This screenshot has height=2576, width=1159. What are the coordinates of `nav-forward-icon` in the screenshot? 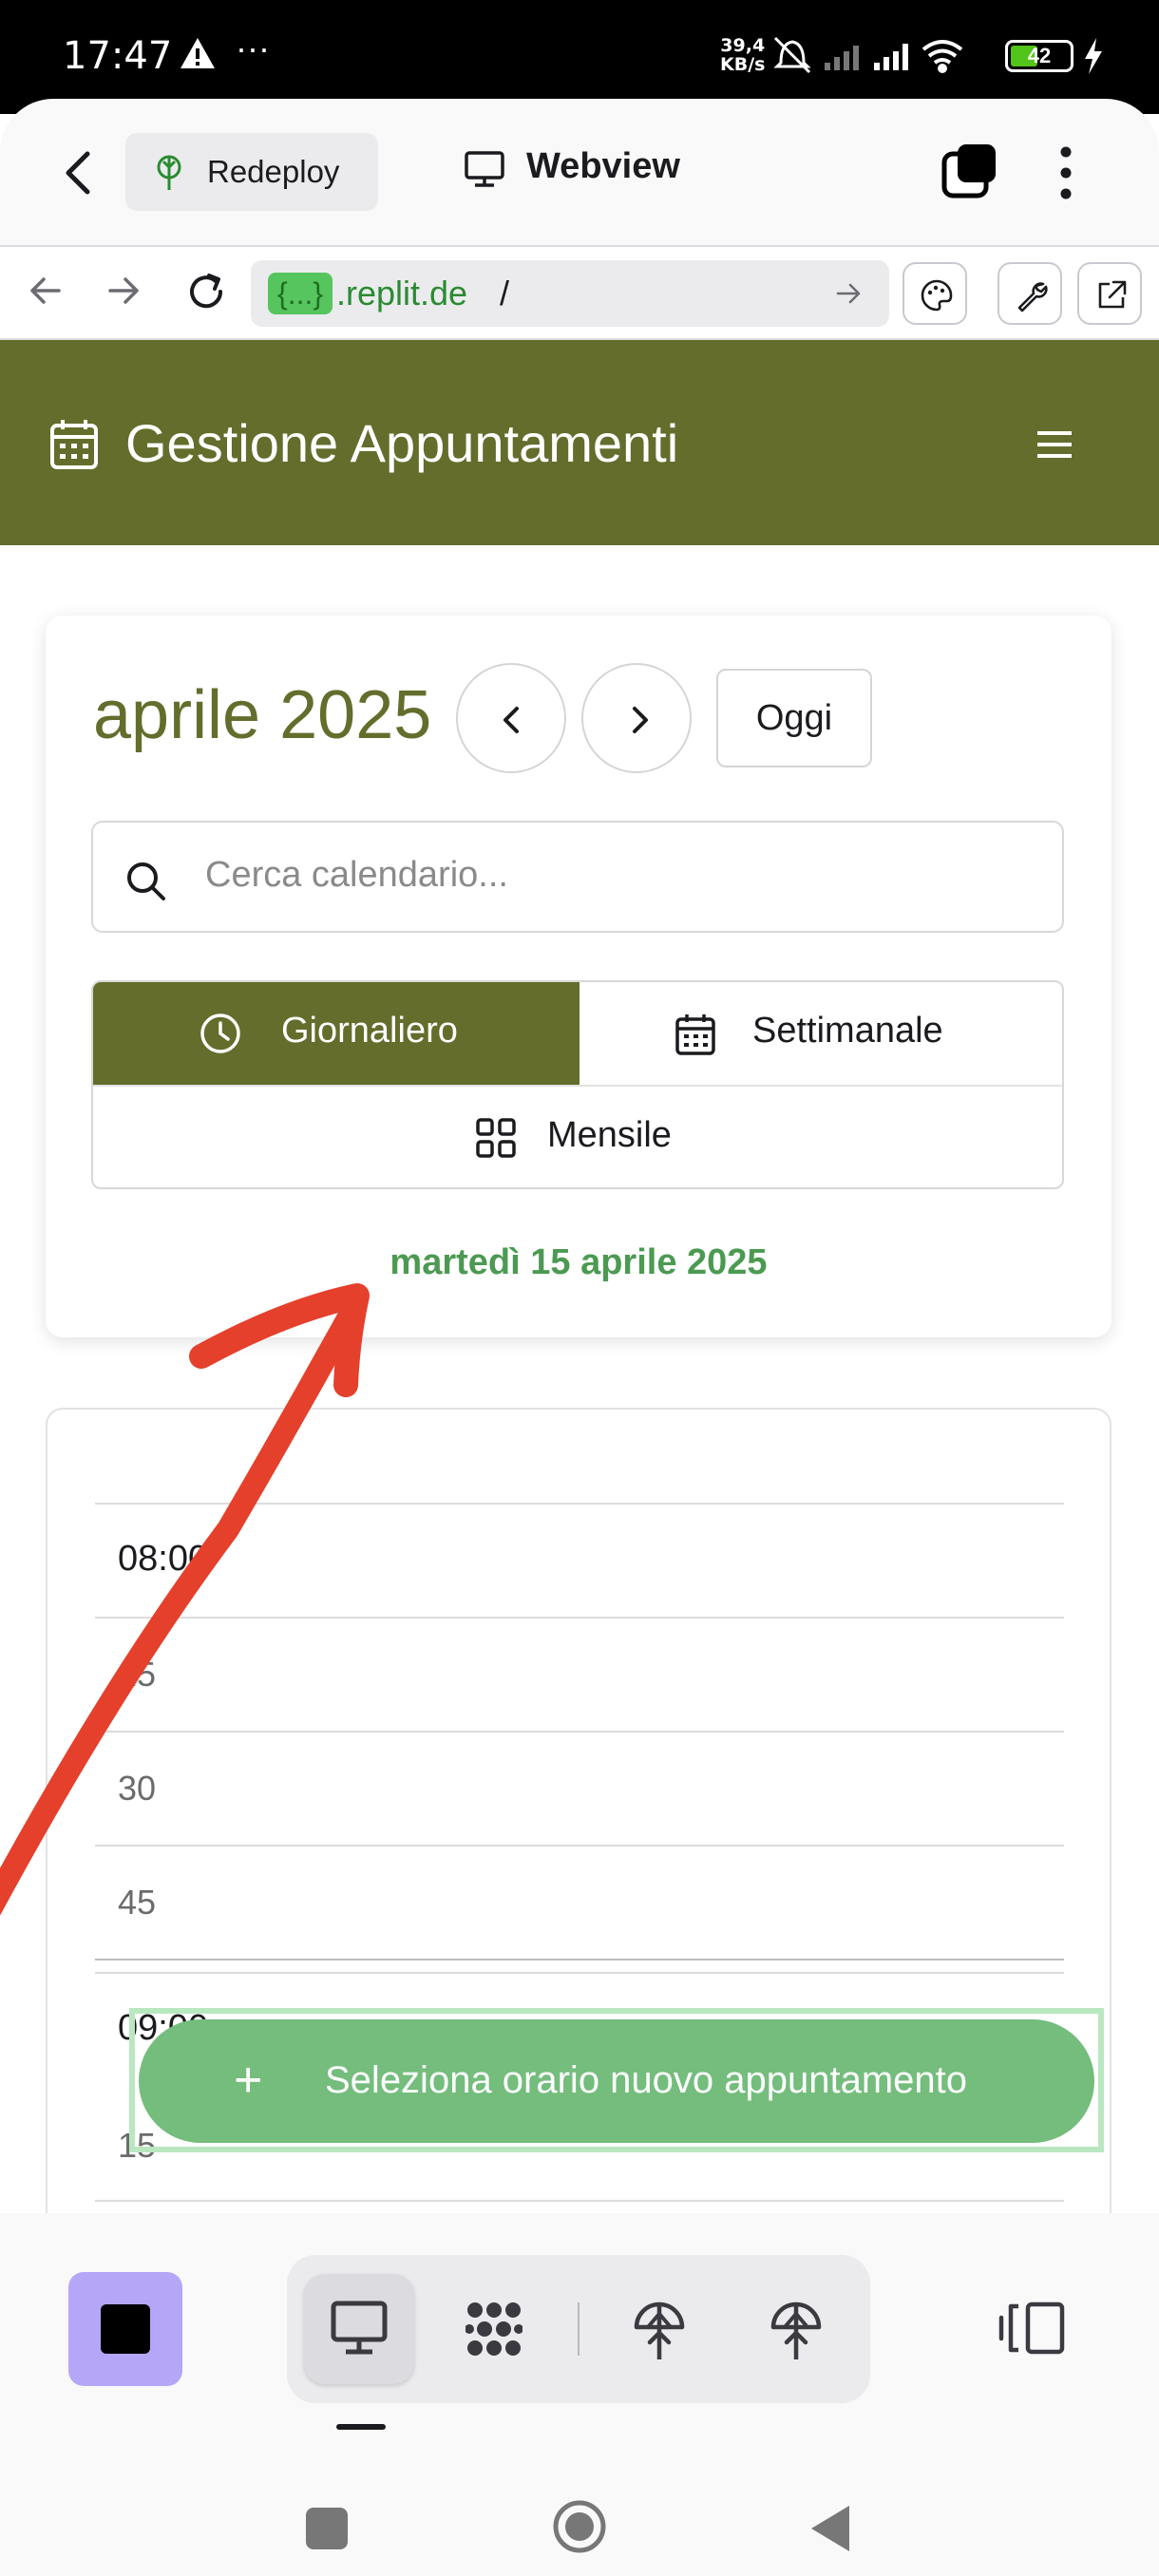 It's located at (123, 291).